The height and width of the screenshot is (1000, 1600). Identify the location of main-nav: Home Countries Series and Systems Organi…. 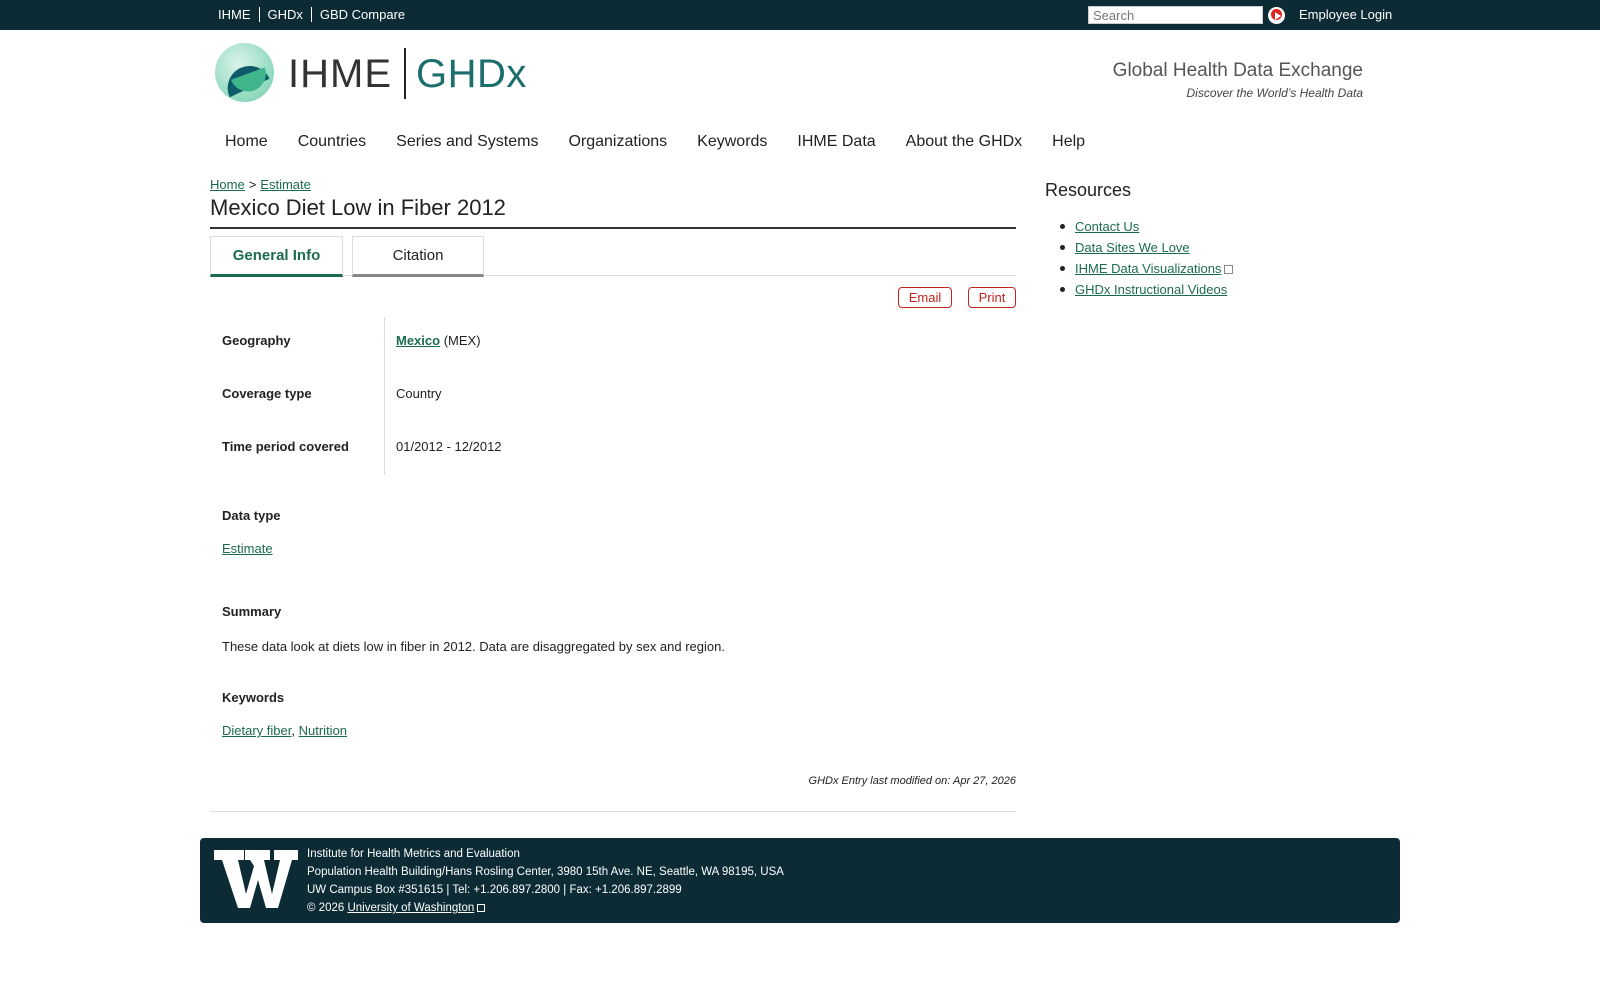
(670, 142).